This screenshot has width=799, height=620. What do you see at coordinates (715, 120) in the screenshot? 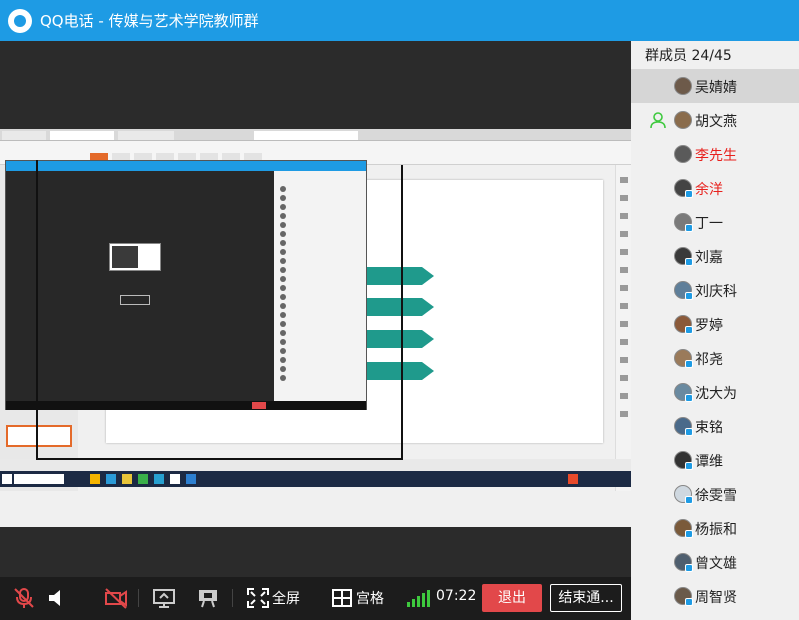
I see `member-item: 胡文燕` at bounding box center [715, 120].